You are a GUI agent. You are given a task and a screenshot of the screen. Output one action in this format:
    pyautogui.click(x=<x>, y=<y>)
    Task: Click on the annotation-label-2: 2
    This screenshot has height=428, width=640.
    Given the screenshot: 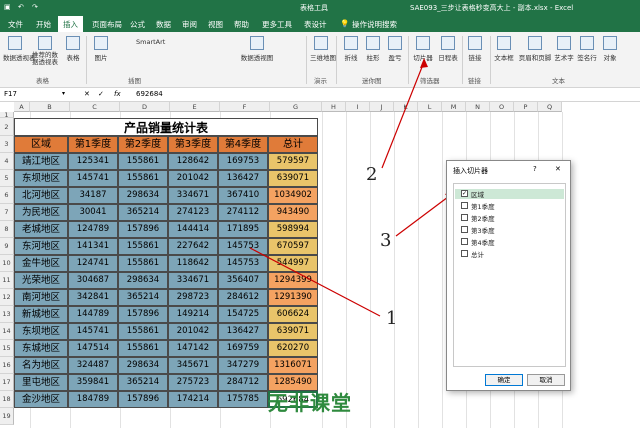 What is the action you would take?
    pyautogui.click(x=372, y=174)
    